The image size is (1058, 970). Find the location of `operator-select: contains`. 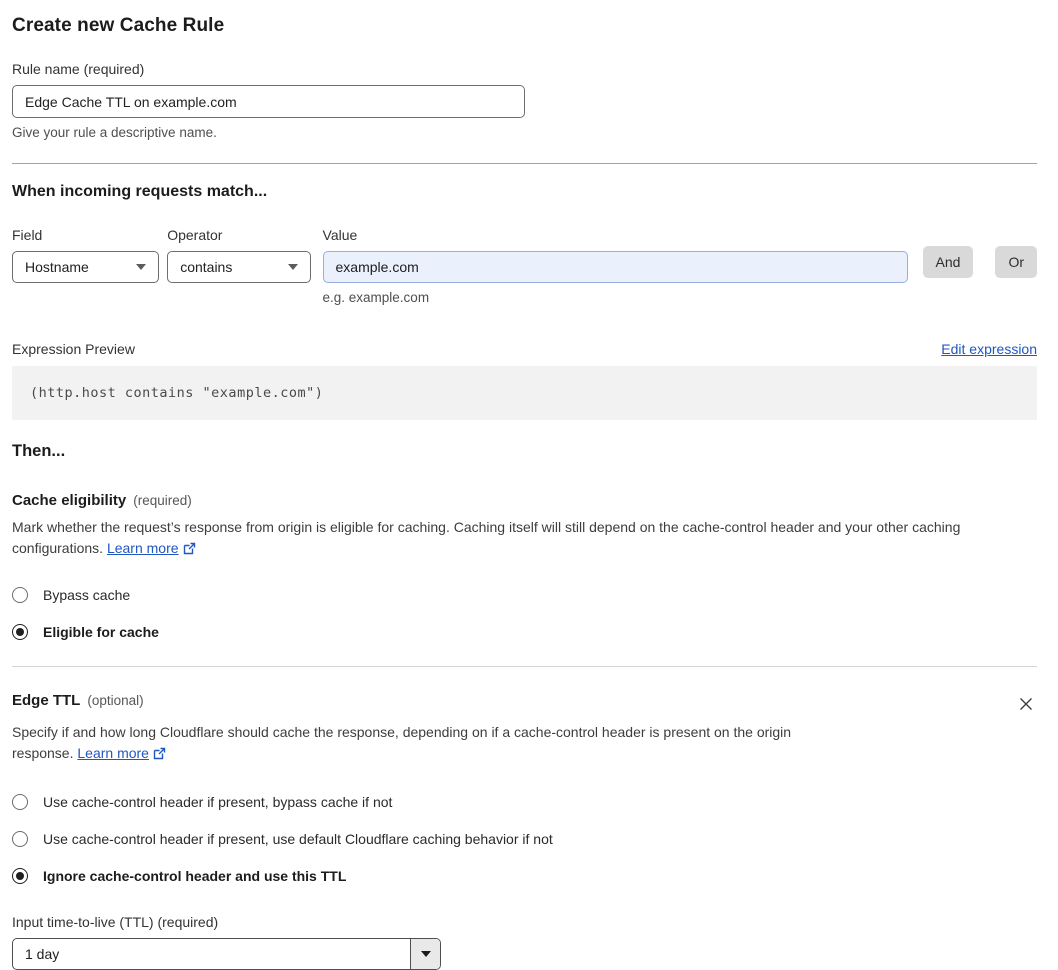

operator-select: contains is located at coordinates (239, 267).